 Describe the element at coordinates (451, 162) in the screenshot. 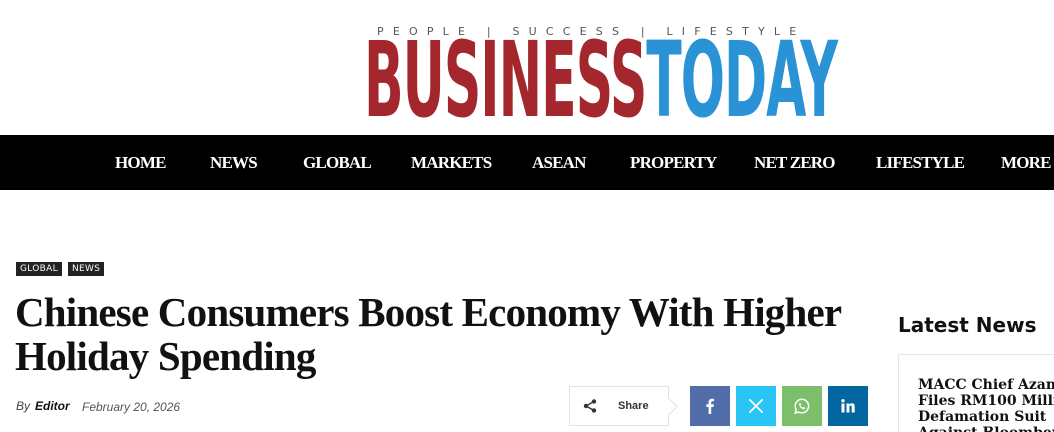

I see `nav-item-markets: MARKETS` at that location.